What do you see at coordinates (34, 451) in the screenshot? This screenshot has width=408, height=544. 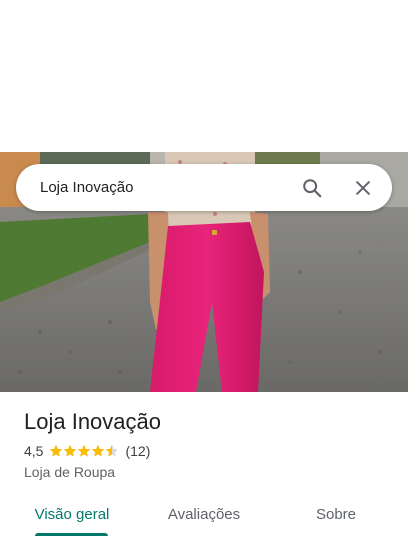 I see `rating-value: 4,5` at bounding box center [34, 451].